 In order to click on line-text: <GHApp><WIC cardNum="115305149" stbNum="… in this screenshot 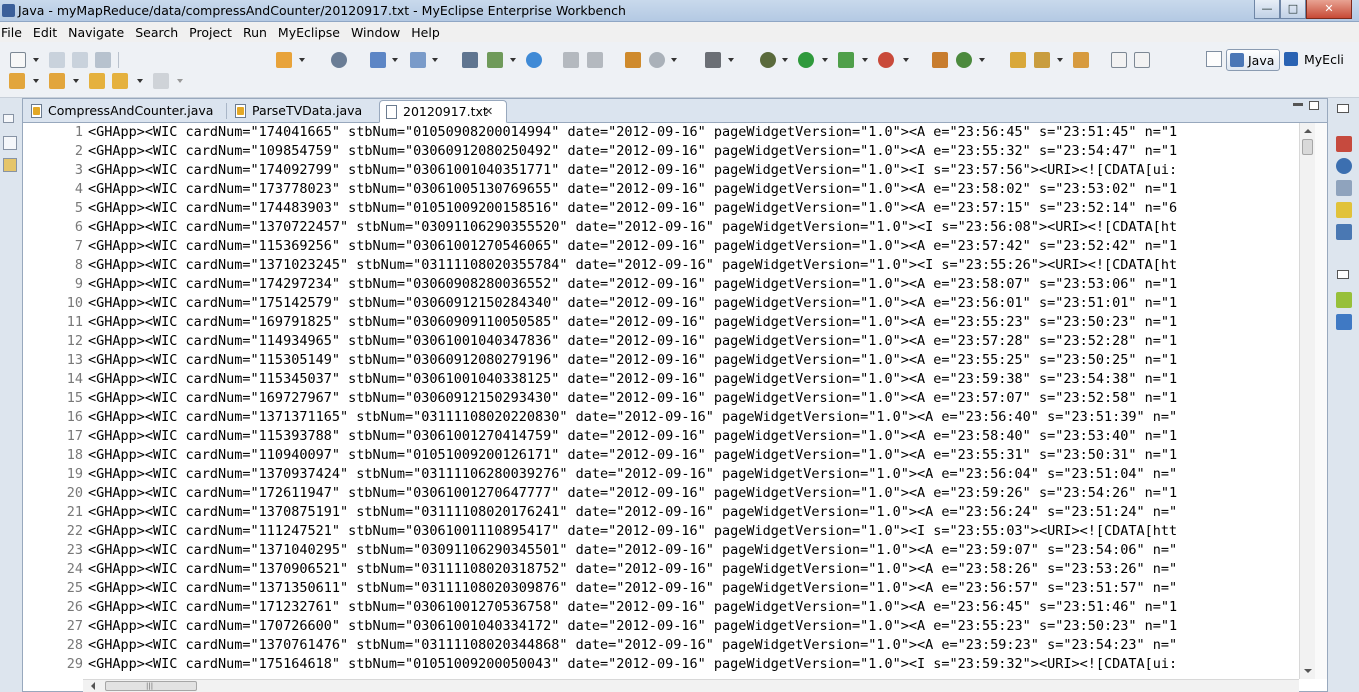, I will do `click(632, 360)`.